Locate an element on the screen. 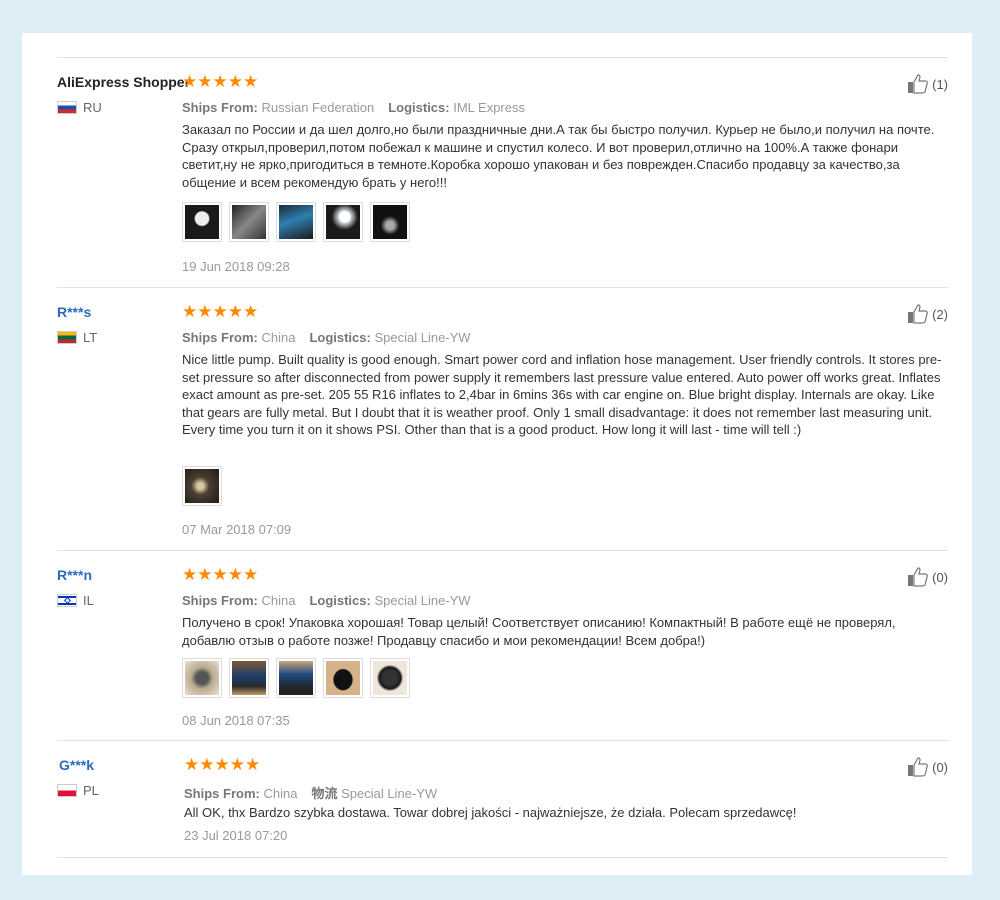 This screenshot has height=900, width=1000. reviewer-country: IL is located at coordinates (75, 600).